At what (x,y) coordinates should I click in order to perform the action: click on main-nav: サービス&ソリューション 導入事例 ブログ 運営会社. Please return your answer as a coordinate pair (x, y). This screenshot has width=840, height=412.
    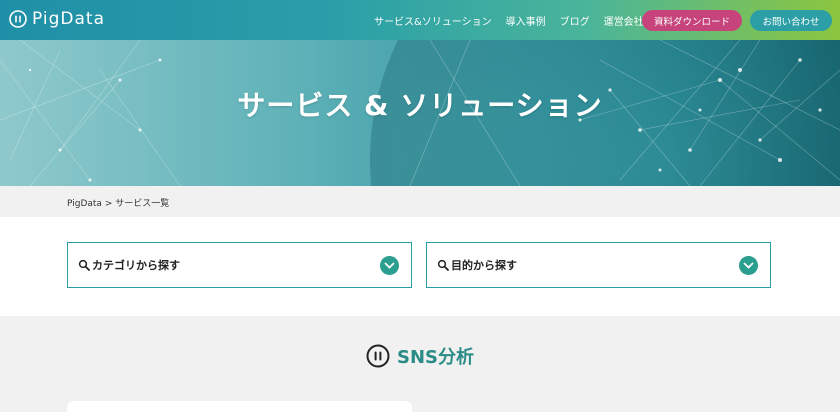
    Looking at the image, I should click on (516, 20).